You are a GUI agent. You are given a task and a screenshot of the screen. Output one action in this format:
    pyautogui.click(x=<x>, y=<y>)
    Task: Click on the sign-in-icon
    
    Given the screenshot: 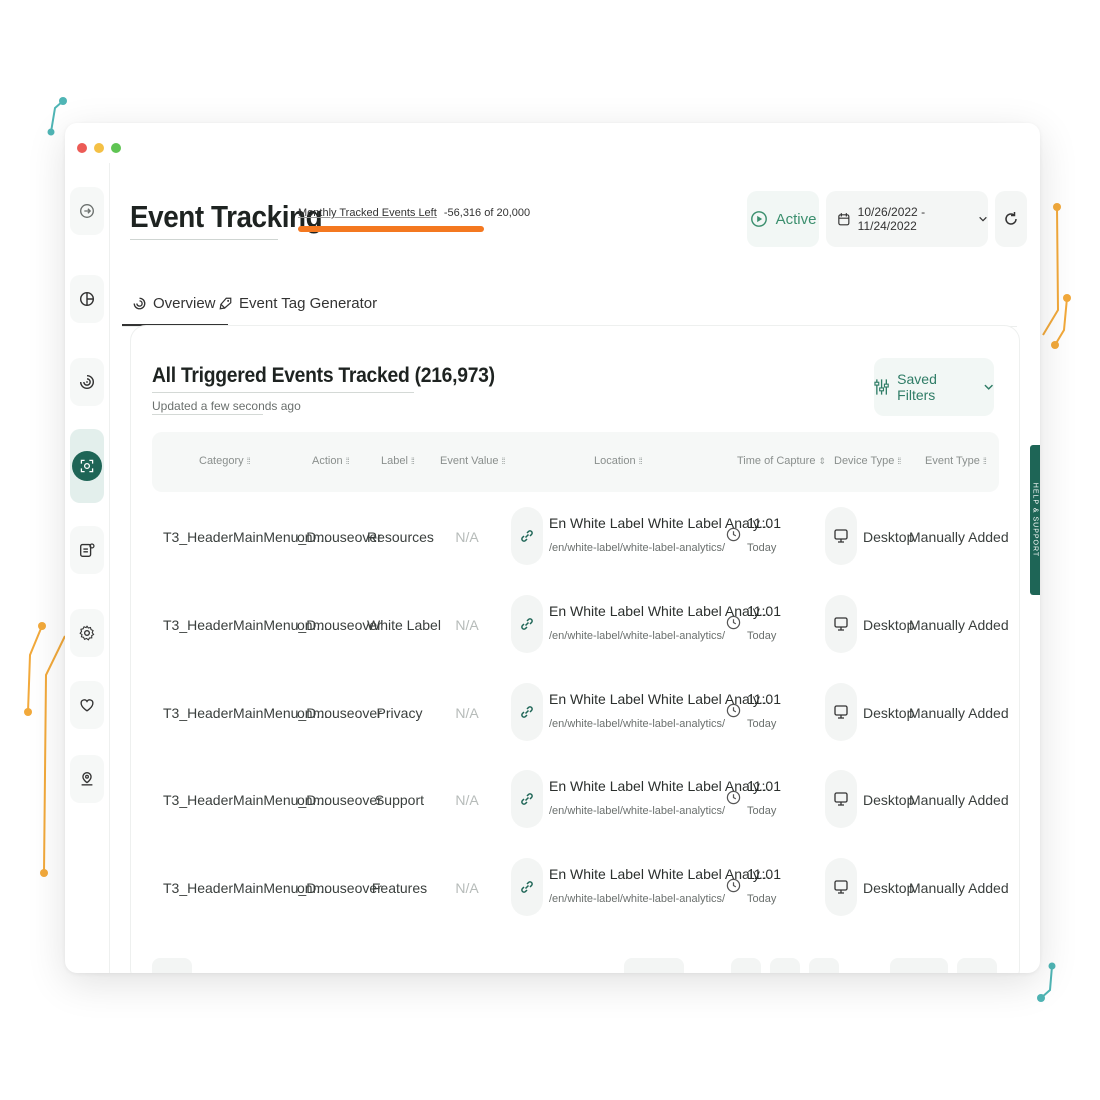 What is the action you would take?
    pyautogui.click(x=87, y=211)
    